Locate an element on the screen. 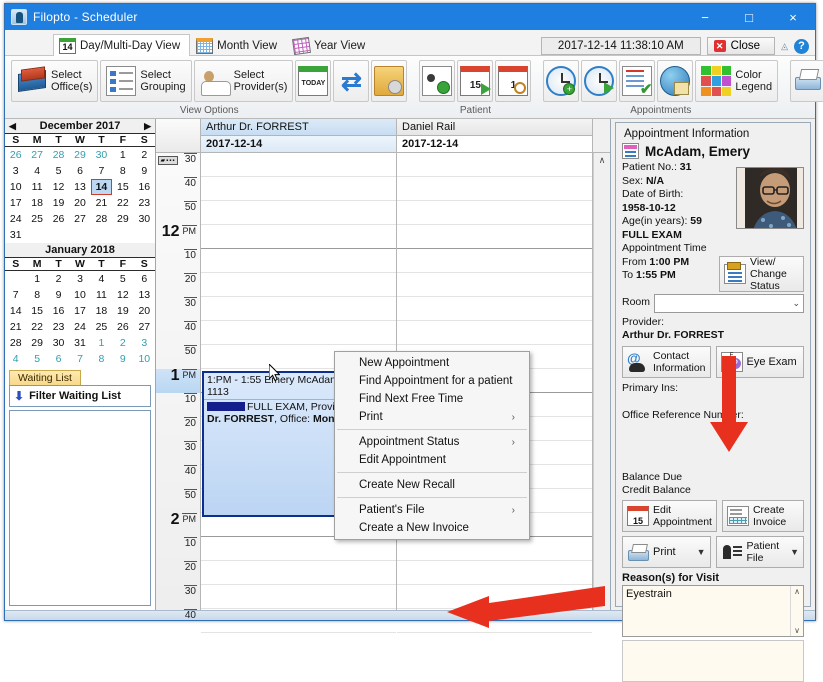 This screenshot has width=823, height=682. context-menu-item-find-next-free-time: Find Next Free Time is located at coordinates (432, 399).